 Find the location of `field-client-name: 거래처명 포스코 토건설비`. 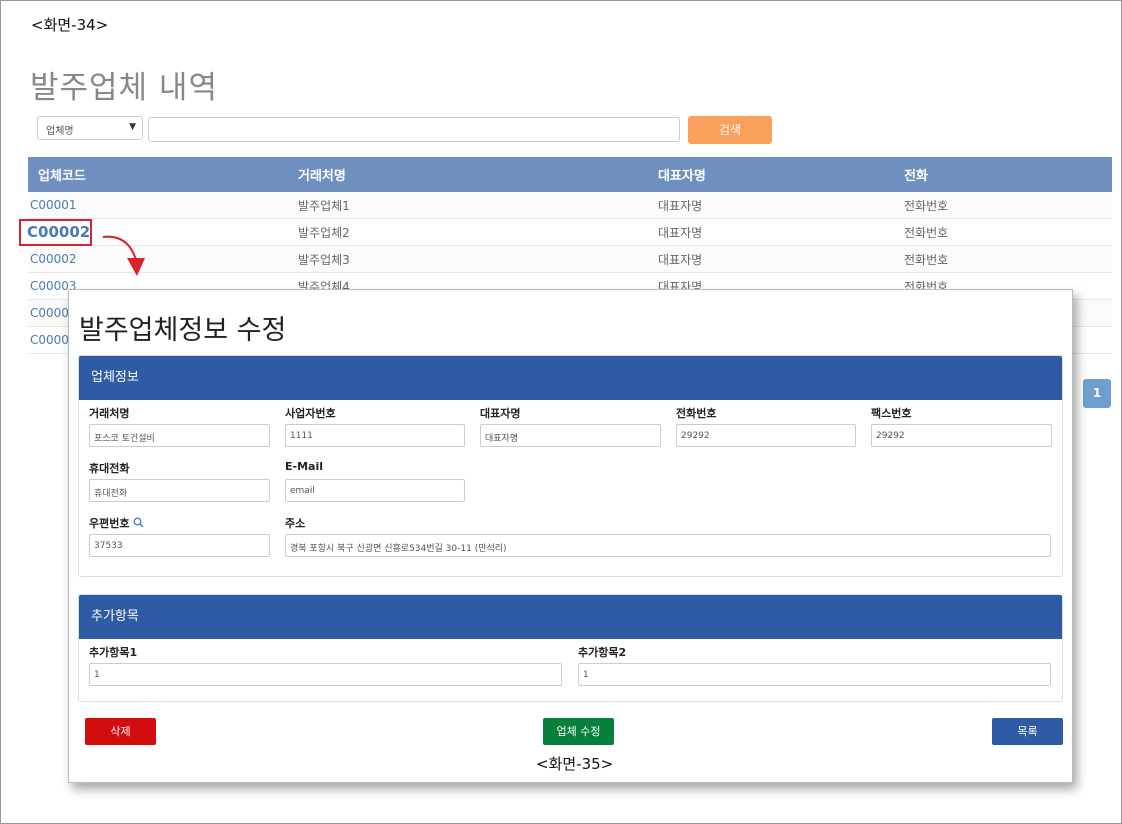

field-client-name: 거래처명 포스코 토건설비 is located at coordinates (179, 426).